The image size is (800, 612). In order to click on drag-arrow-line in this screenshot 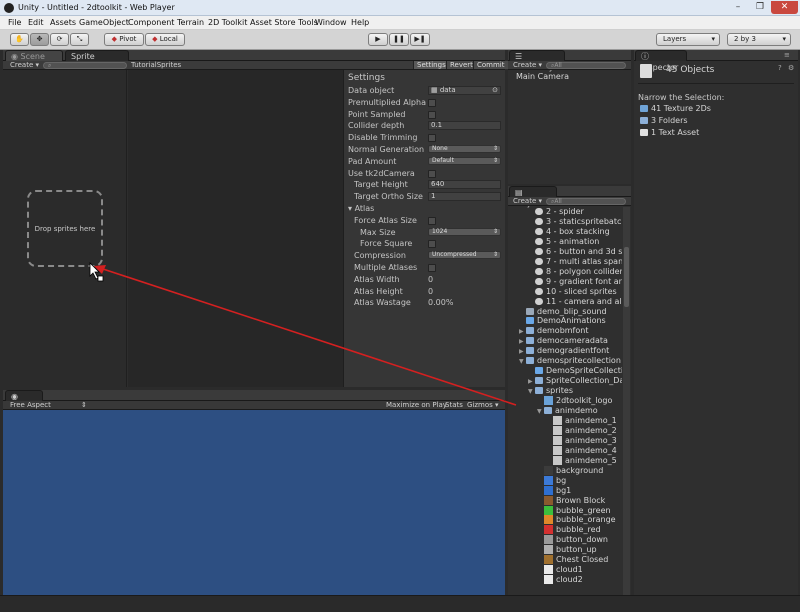, I will do `click(308, 336)`.